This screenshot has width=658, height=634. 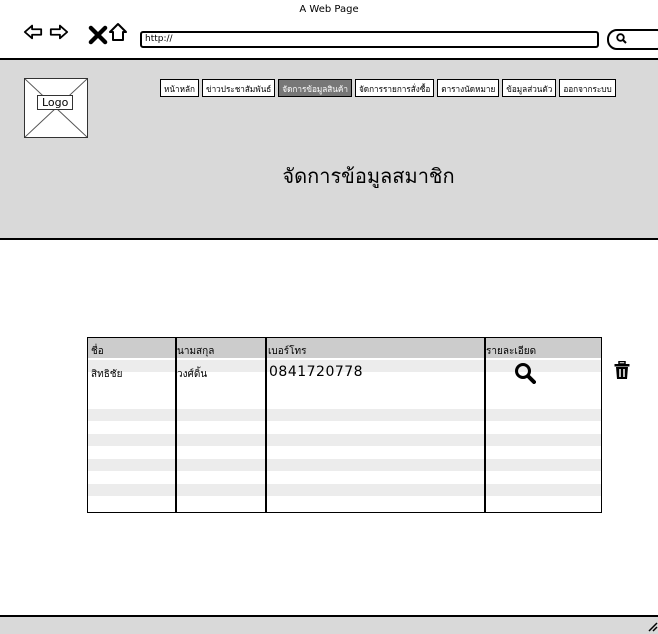 What do you see at coordinates (238, 88) in the screenshot?
I see `nav-item-news: ข่าวประชาสัมพันธ์` at bounding box center [238, 88].